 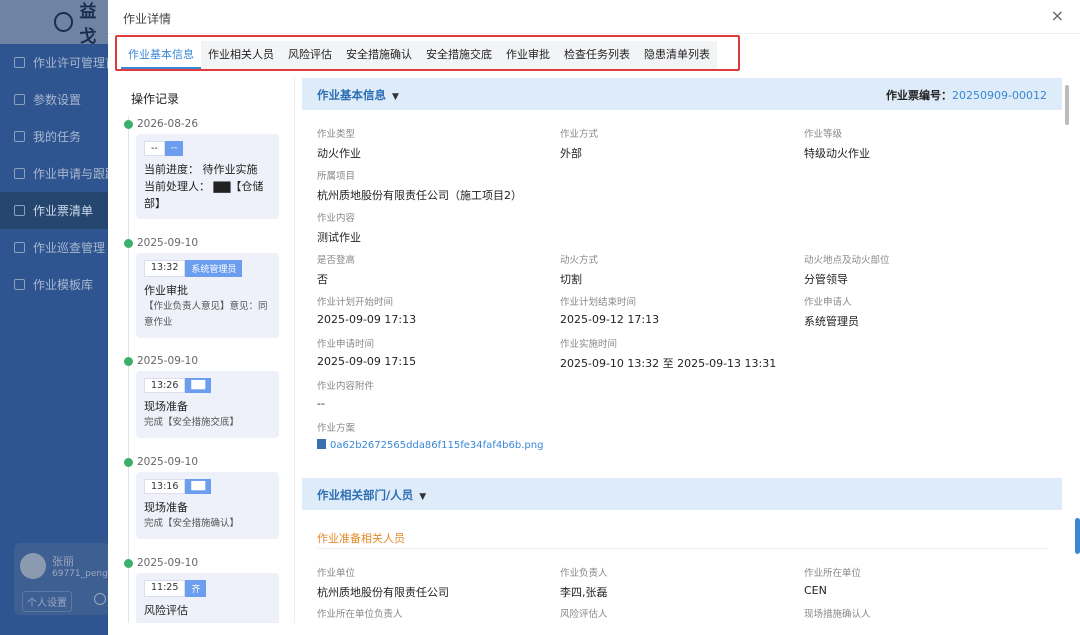 I want to click on user-panel: 张丽 69771_pengi 个人设置, so click(x=62, y=579).